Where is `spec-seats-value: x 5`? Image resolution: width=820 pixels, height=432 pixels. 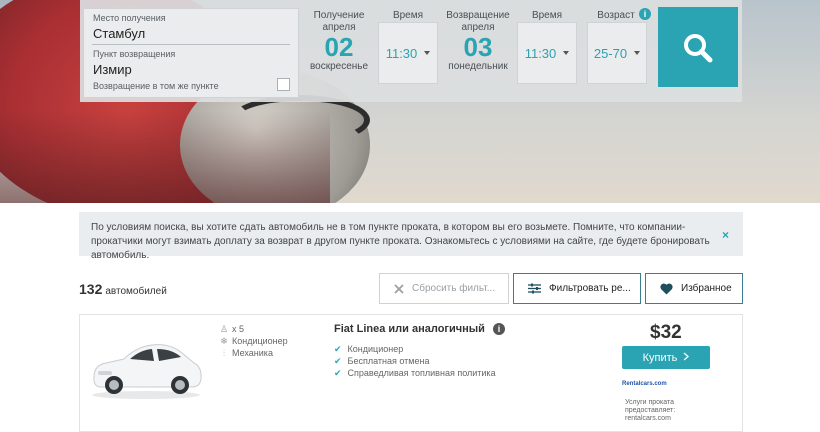 spec-seats-value: x 5 is located at coordinates (238, 329).